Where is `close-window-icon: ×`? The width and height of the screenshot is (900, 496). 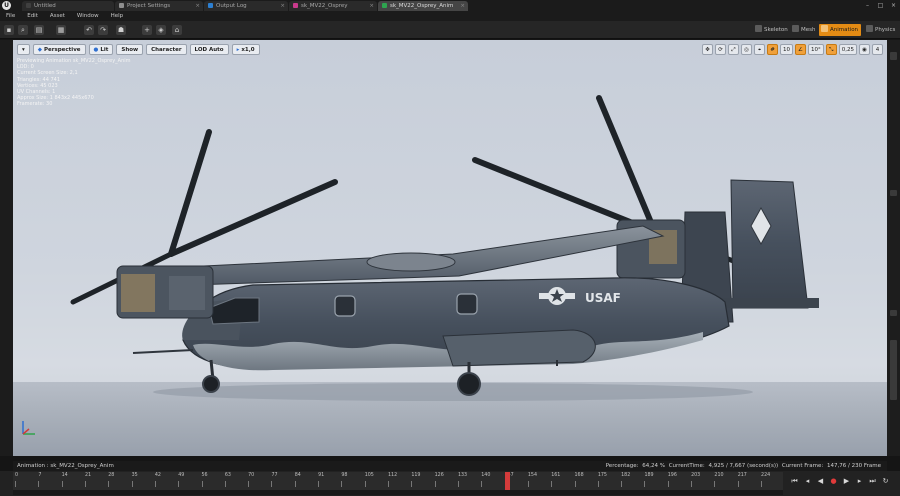 close-window-icon: × is located at coordinates (893, 5).